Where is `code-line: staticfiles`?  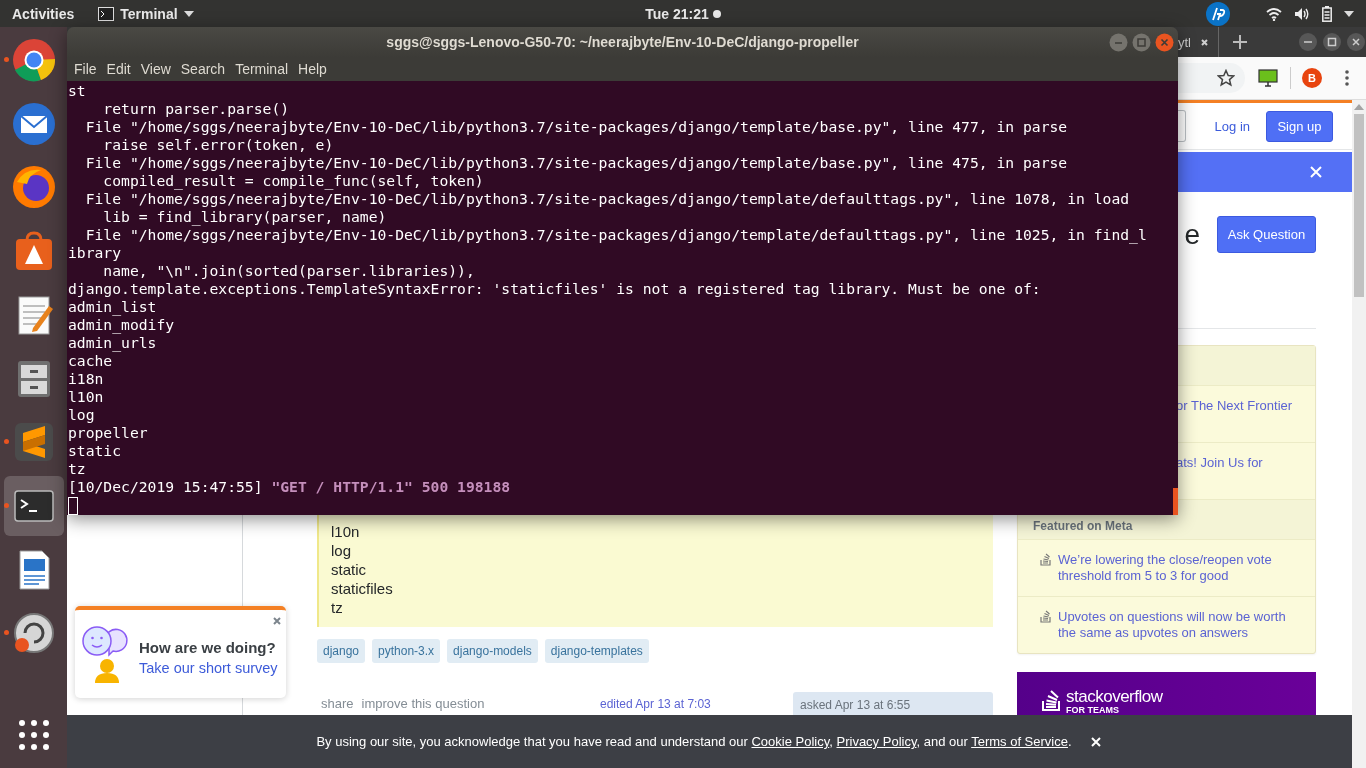
code-line: staticfiles is located at coordinates (362, 588).